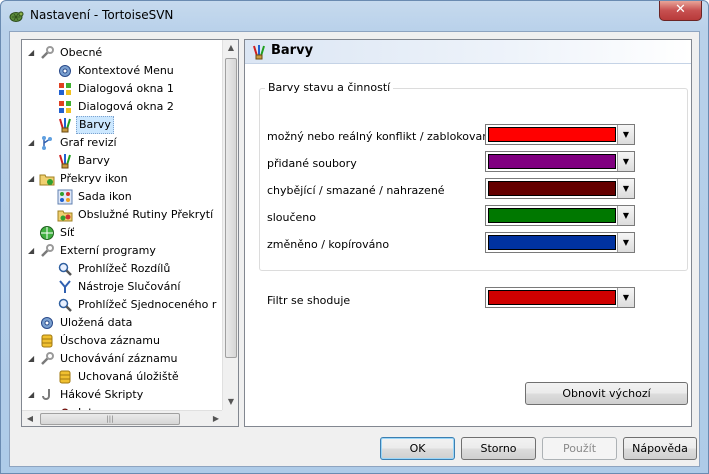  Describe the element at coordinates (96, 322) in the screenshot. I see `tree-item-label: Uložená data` at that location.